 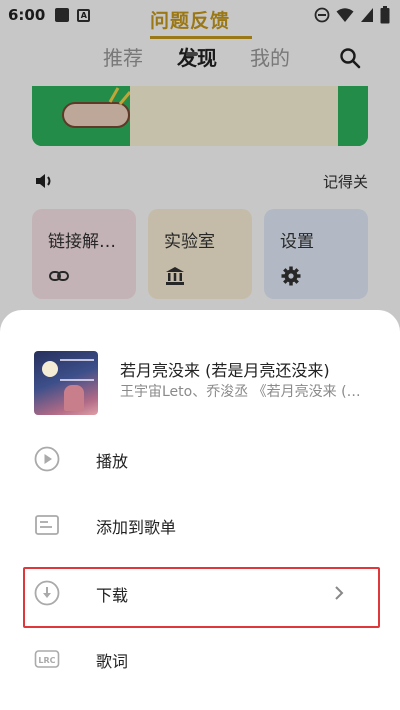 I want to click on menu-label: 歌词, so click(x=112, y=661).